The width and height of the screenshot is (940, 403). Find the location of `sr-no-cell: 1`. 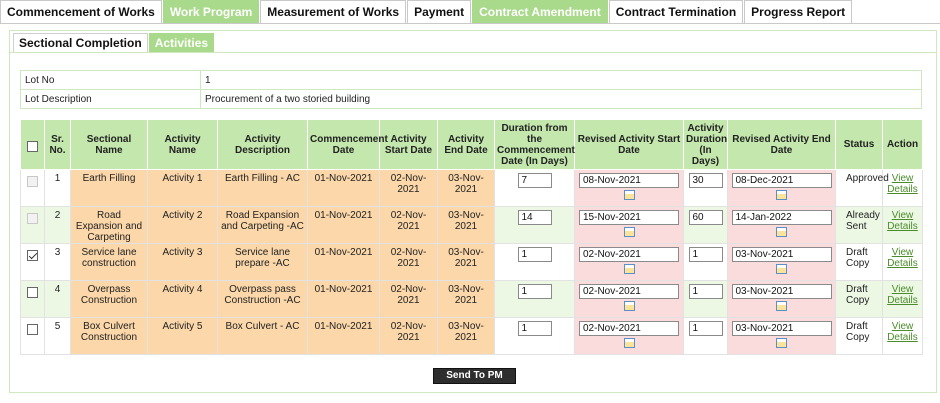

sr-no-cell: 1 is located at coordinates (57, 188).